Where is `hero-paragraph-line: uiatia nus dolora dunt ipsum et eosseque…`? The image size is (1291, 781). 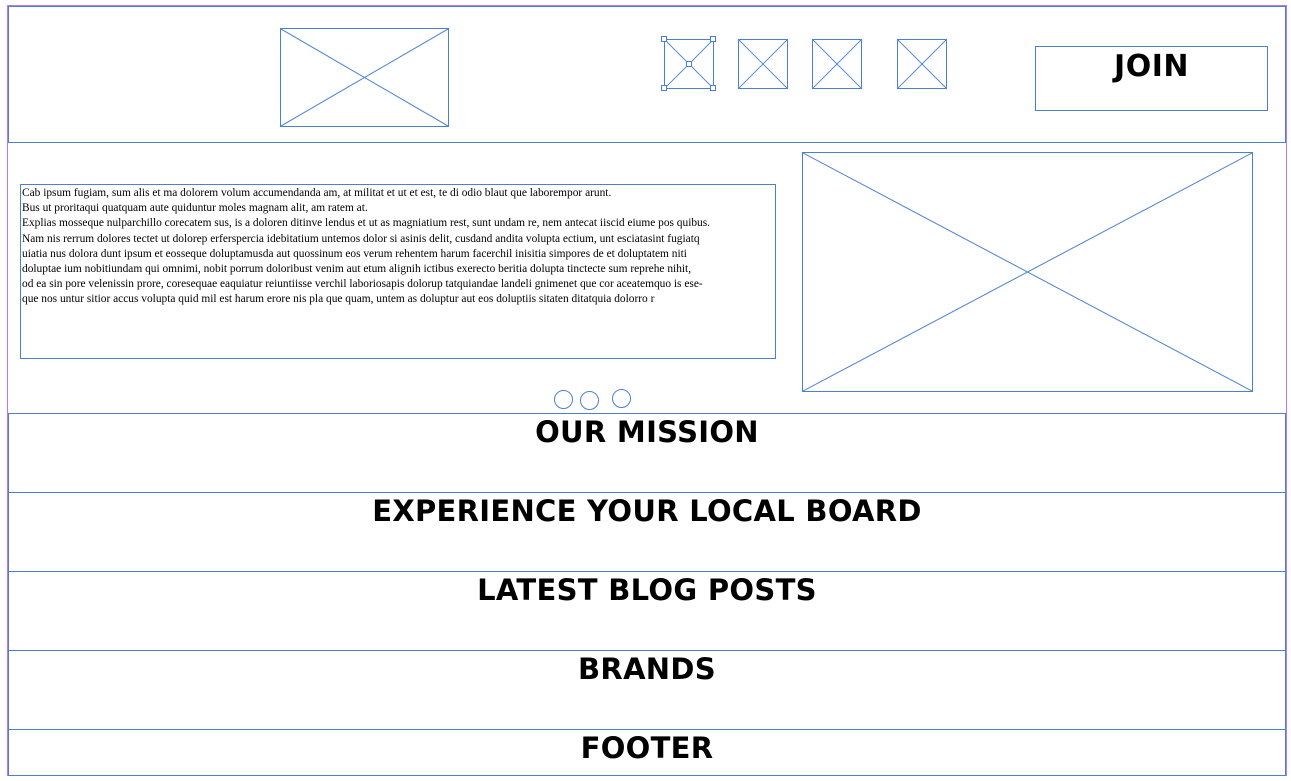
hero-paragraph-line: uiatia nus dolora dunt ipsum et eosseque… is located at coordinates (354, 253).